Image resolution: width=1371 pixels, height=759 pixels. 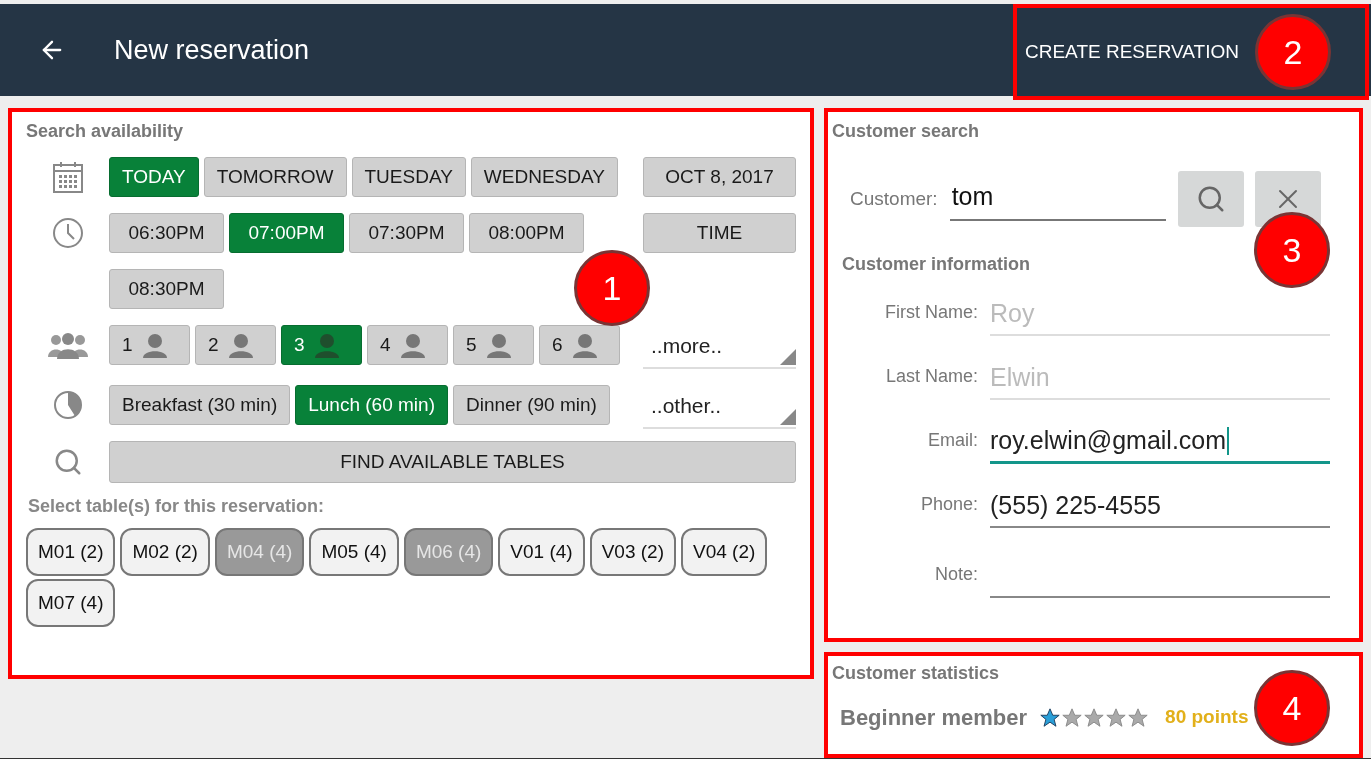 What do you see at coordinates (212, 50) in the screenshot?
I see `page-title: New reservation` at bounding box center [212, 50].